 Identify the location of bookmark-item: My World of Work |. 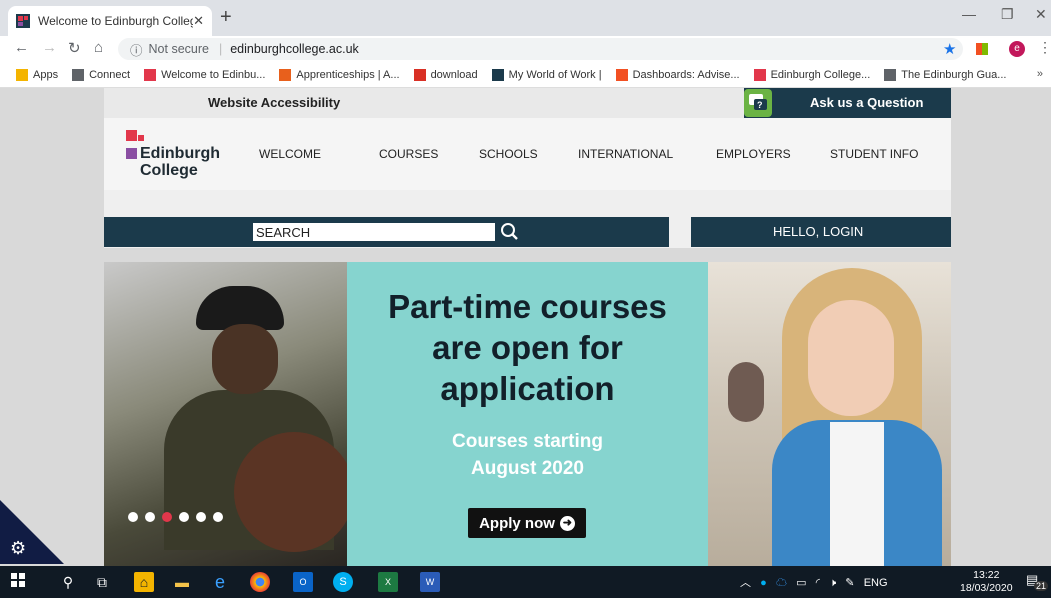
(546, 74).